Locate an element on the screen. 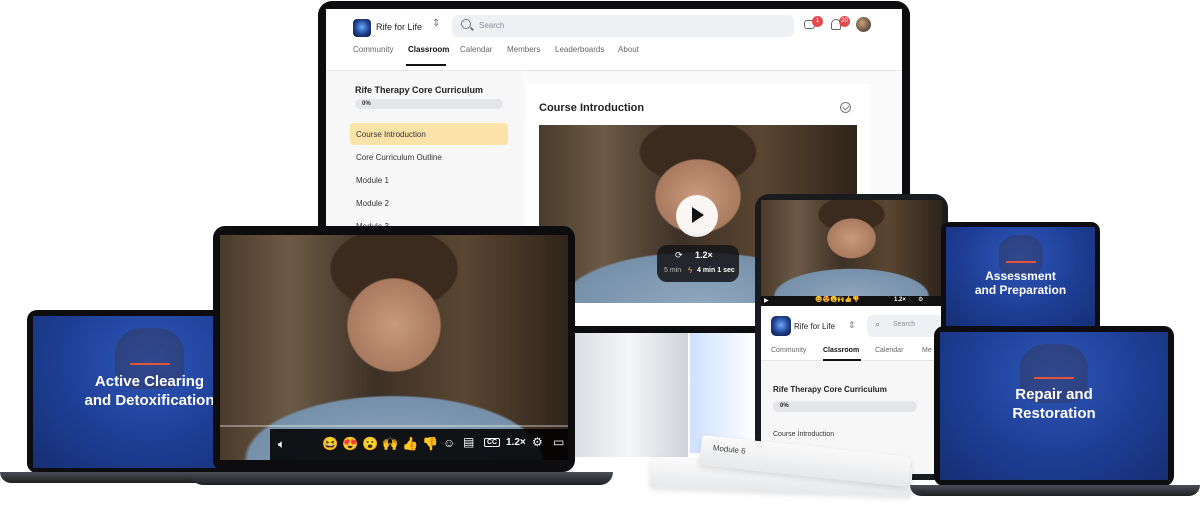 This screenshot has width=1200, height=511. reaction-love: 😍 is located at coordinates (350, 444).